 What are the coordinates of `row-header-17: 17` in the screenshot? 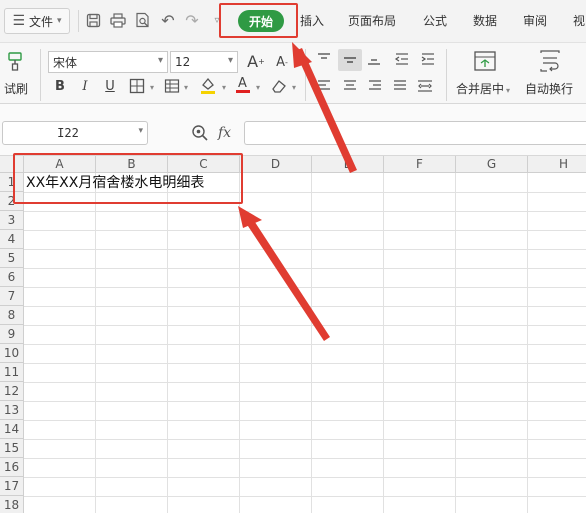 It's located at (12, 486).